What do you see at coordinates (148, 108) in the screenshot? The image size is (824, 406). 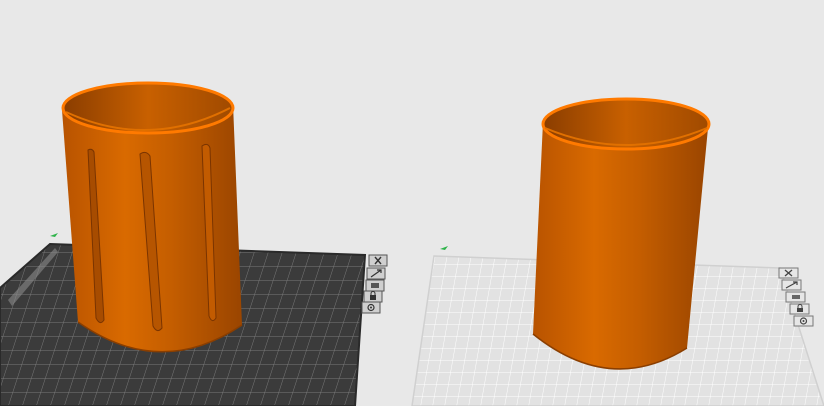 I see `model-1-rim` at bounding box center [148, 108].